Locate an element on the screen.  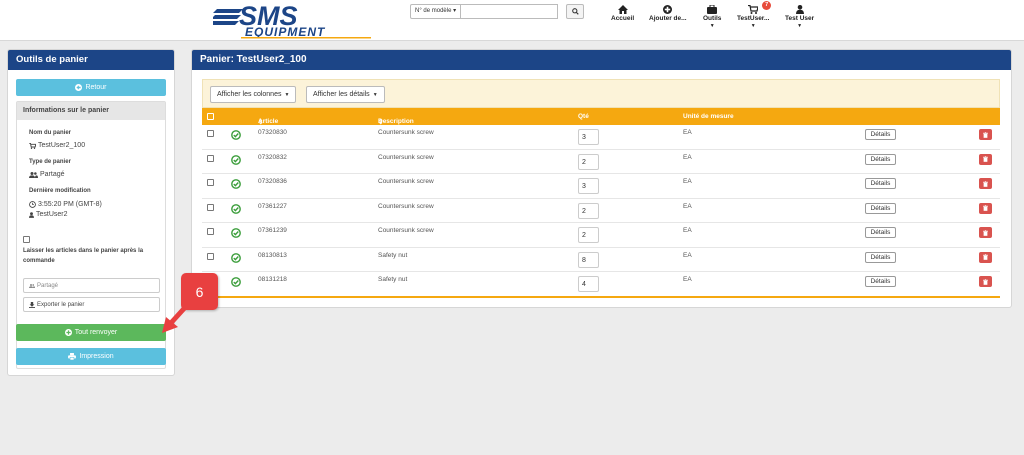
last-modified-time-text: 3:55:20 PM (GMT-8) is located at coordinates (70, 204).